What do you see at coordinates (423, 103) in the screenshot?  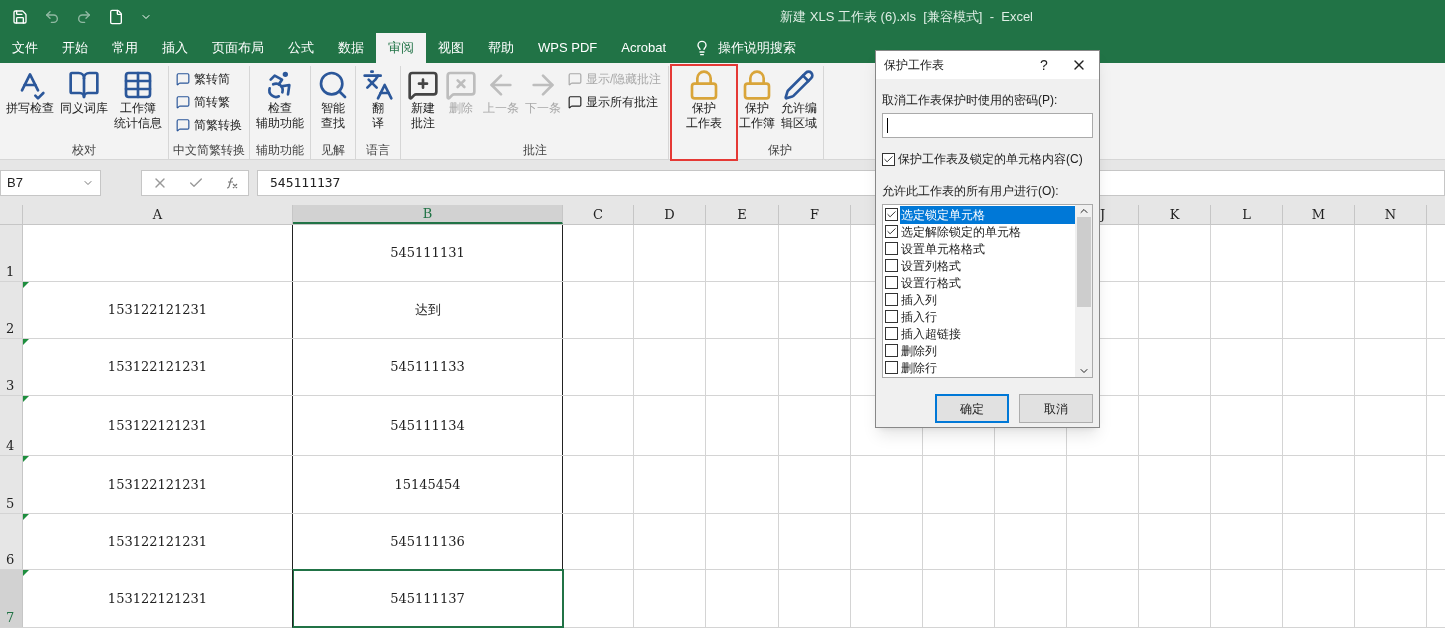 I see `ribbon-button: 新建 批注` at bounding box center [423, 103].